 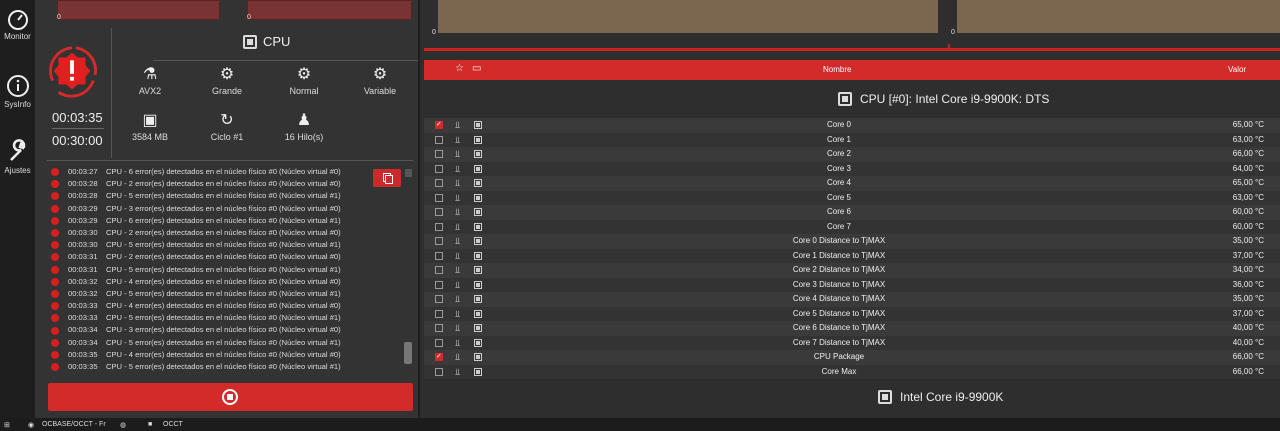 I want to click on sensor-row: ⫫ Core 4 65,00 °C, so click(x=852, y=183).